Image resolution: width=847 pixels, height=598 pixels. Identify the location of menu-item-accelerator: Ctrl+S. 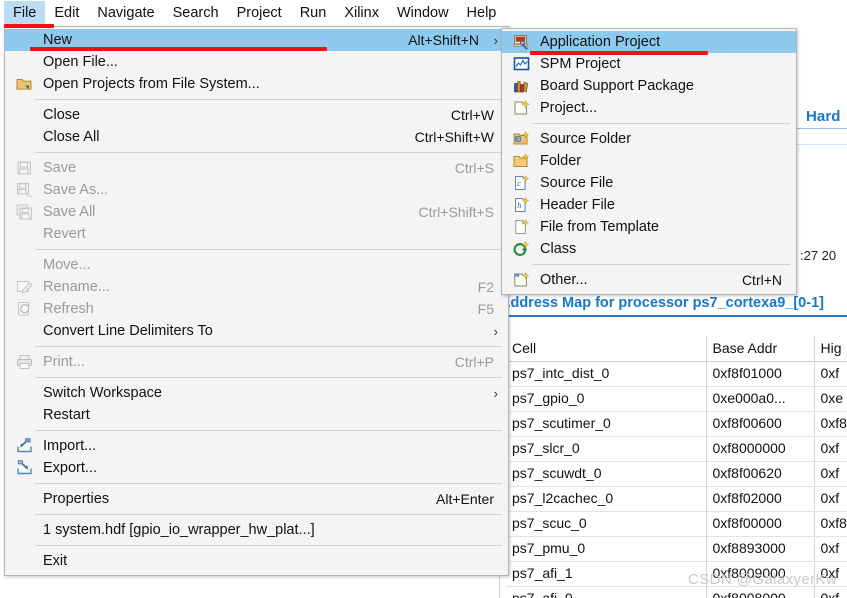
(474, 168).